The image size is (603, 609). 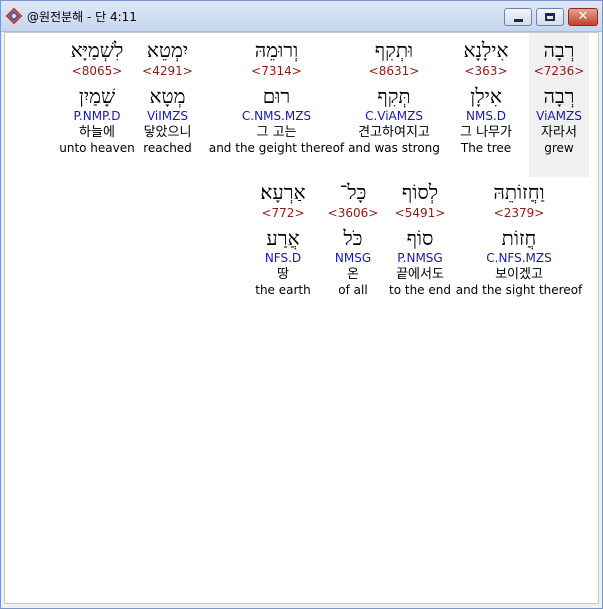 I want to click on morphology-code: C.ViAMZS, so click(x=394, y=116).